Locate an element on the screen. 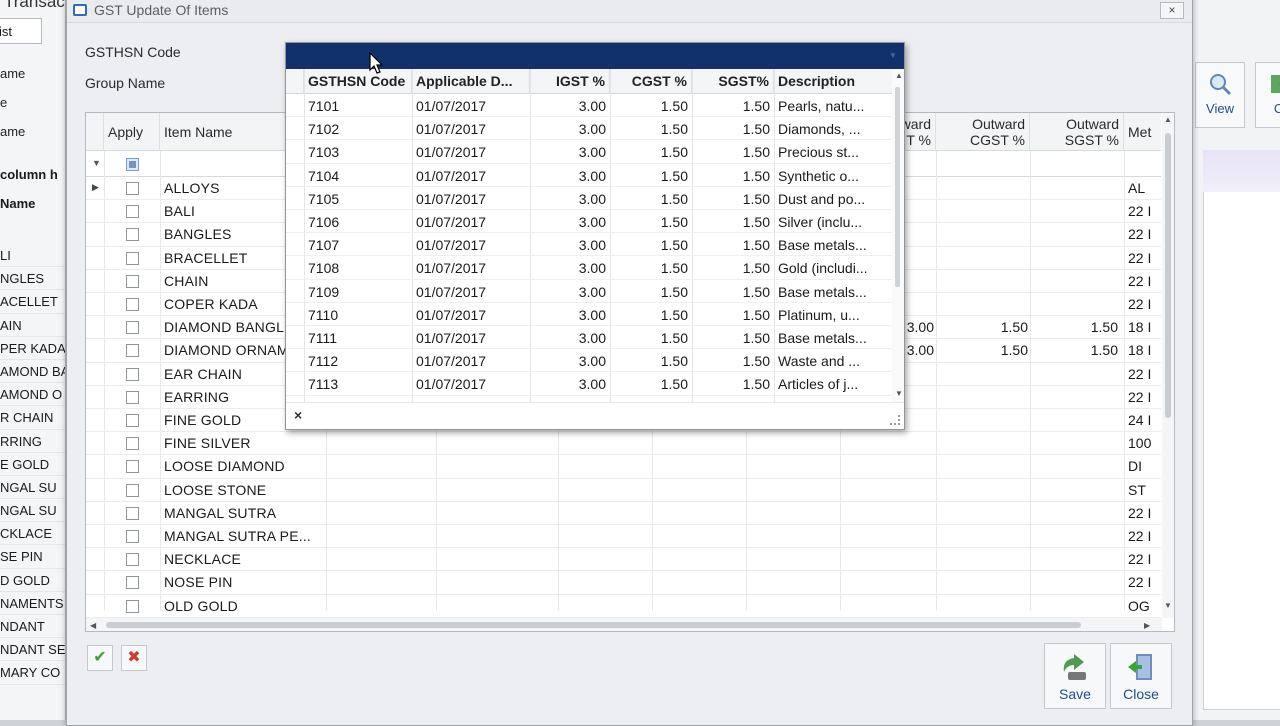 Image resolution: width=1280 pixels, height=726 pixels. dialog-titlebar: GST Update Of Items × is located at coordinates (629, 11).